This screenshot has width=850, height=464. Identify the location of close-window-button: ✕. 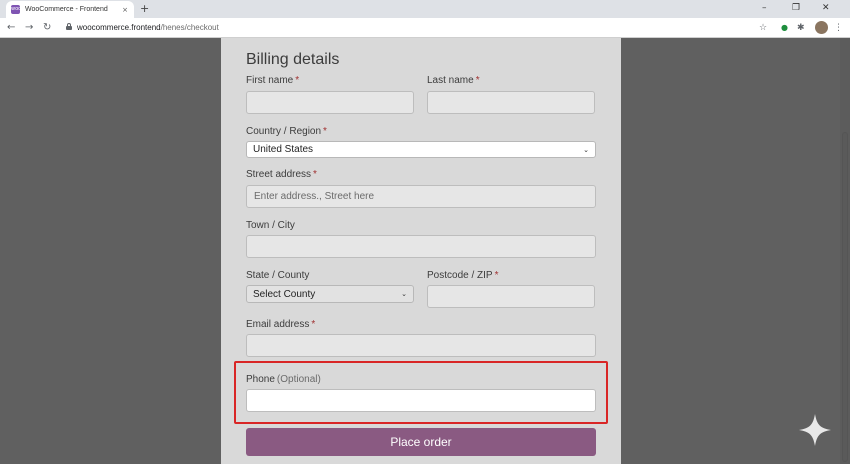
(826, 8).